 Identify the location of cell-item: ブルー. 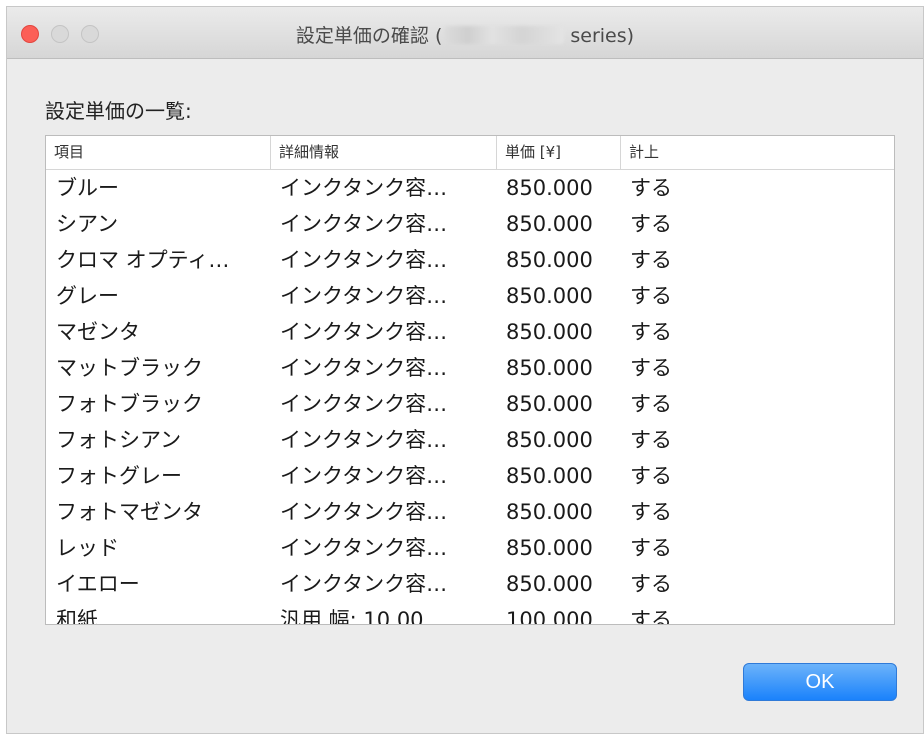
(87, 188).